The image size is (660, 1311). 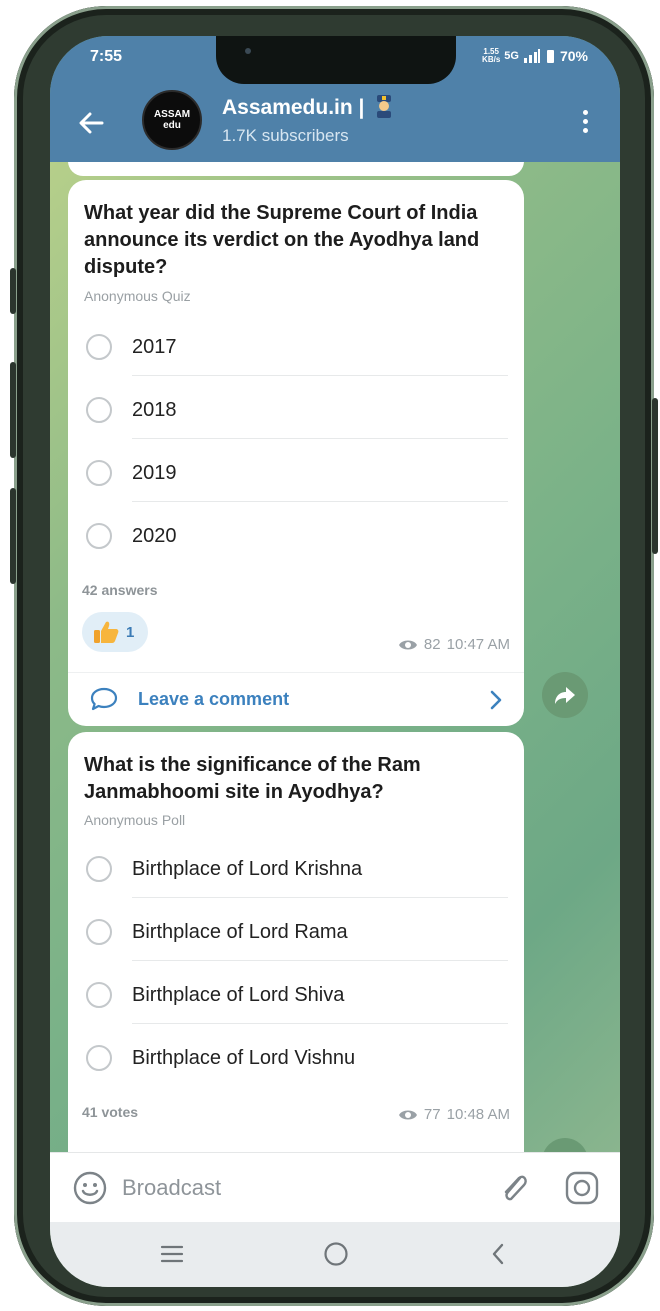 I want to click on option-label: Birthplace of Lord Vishnu, so click(x=244, y=1058).